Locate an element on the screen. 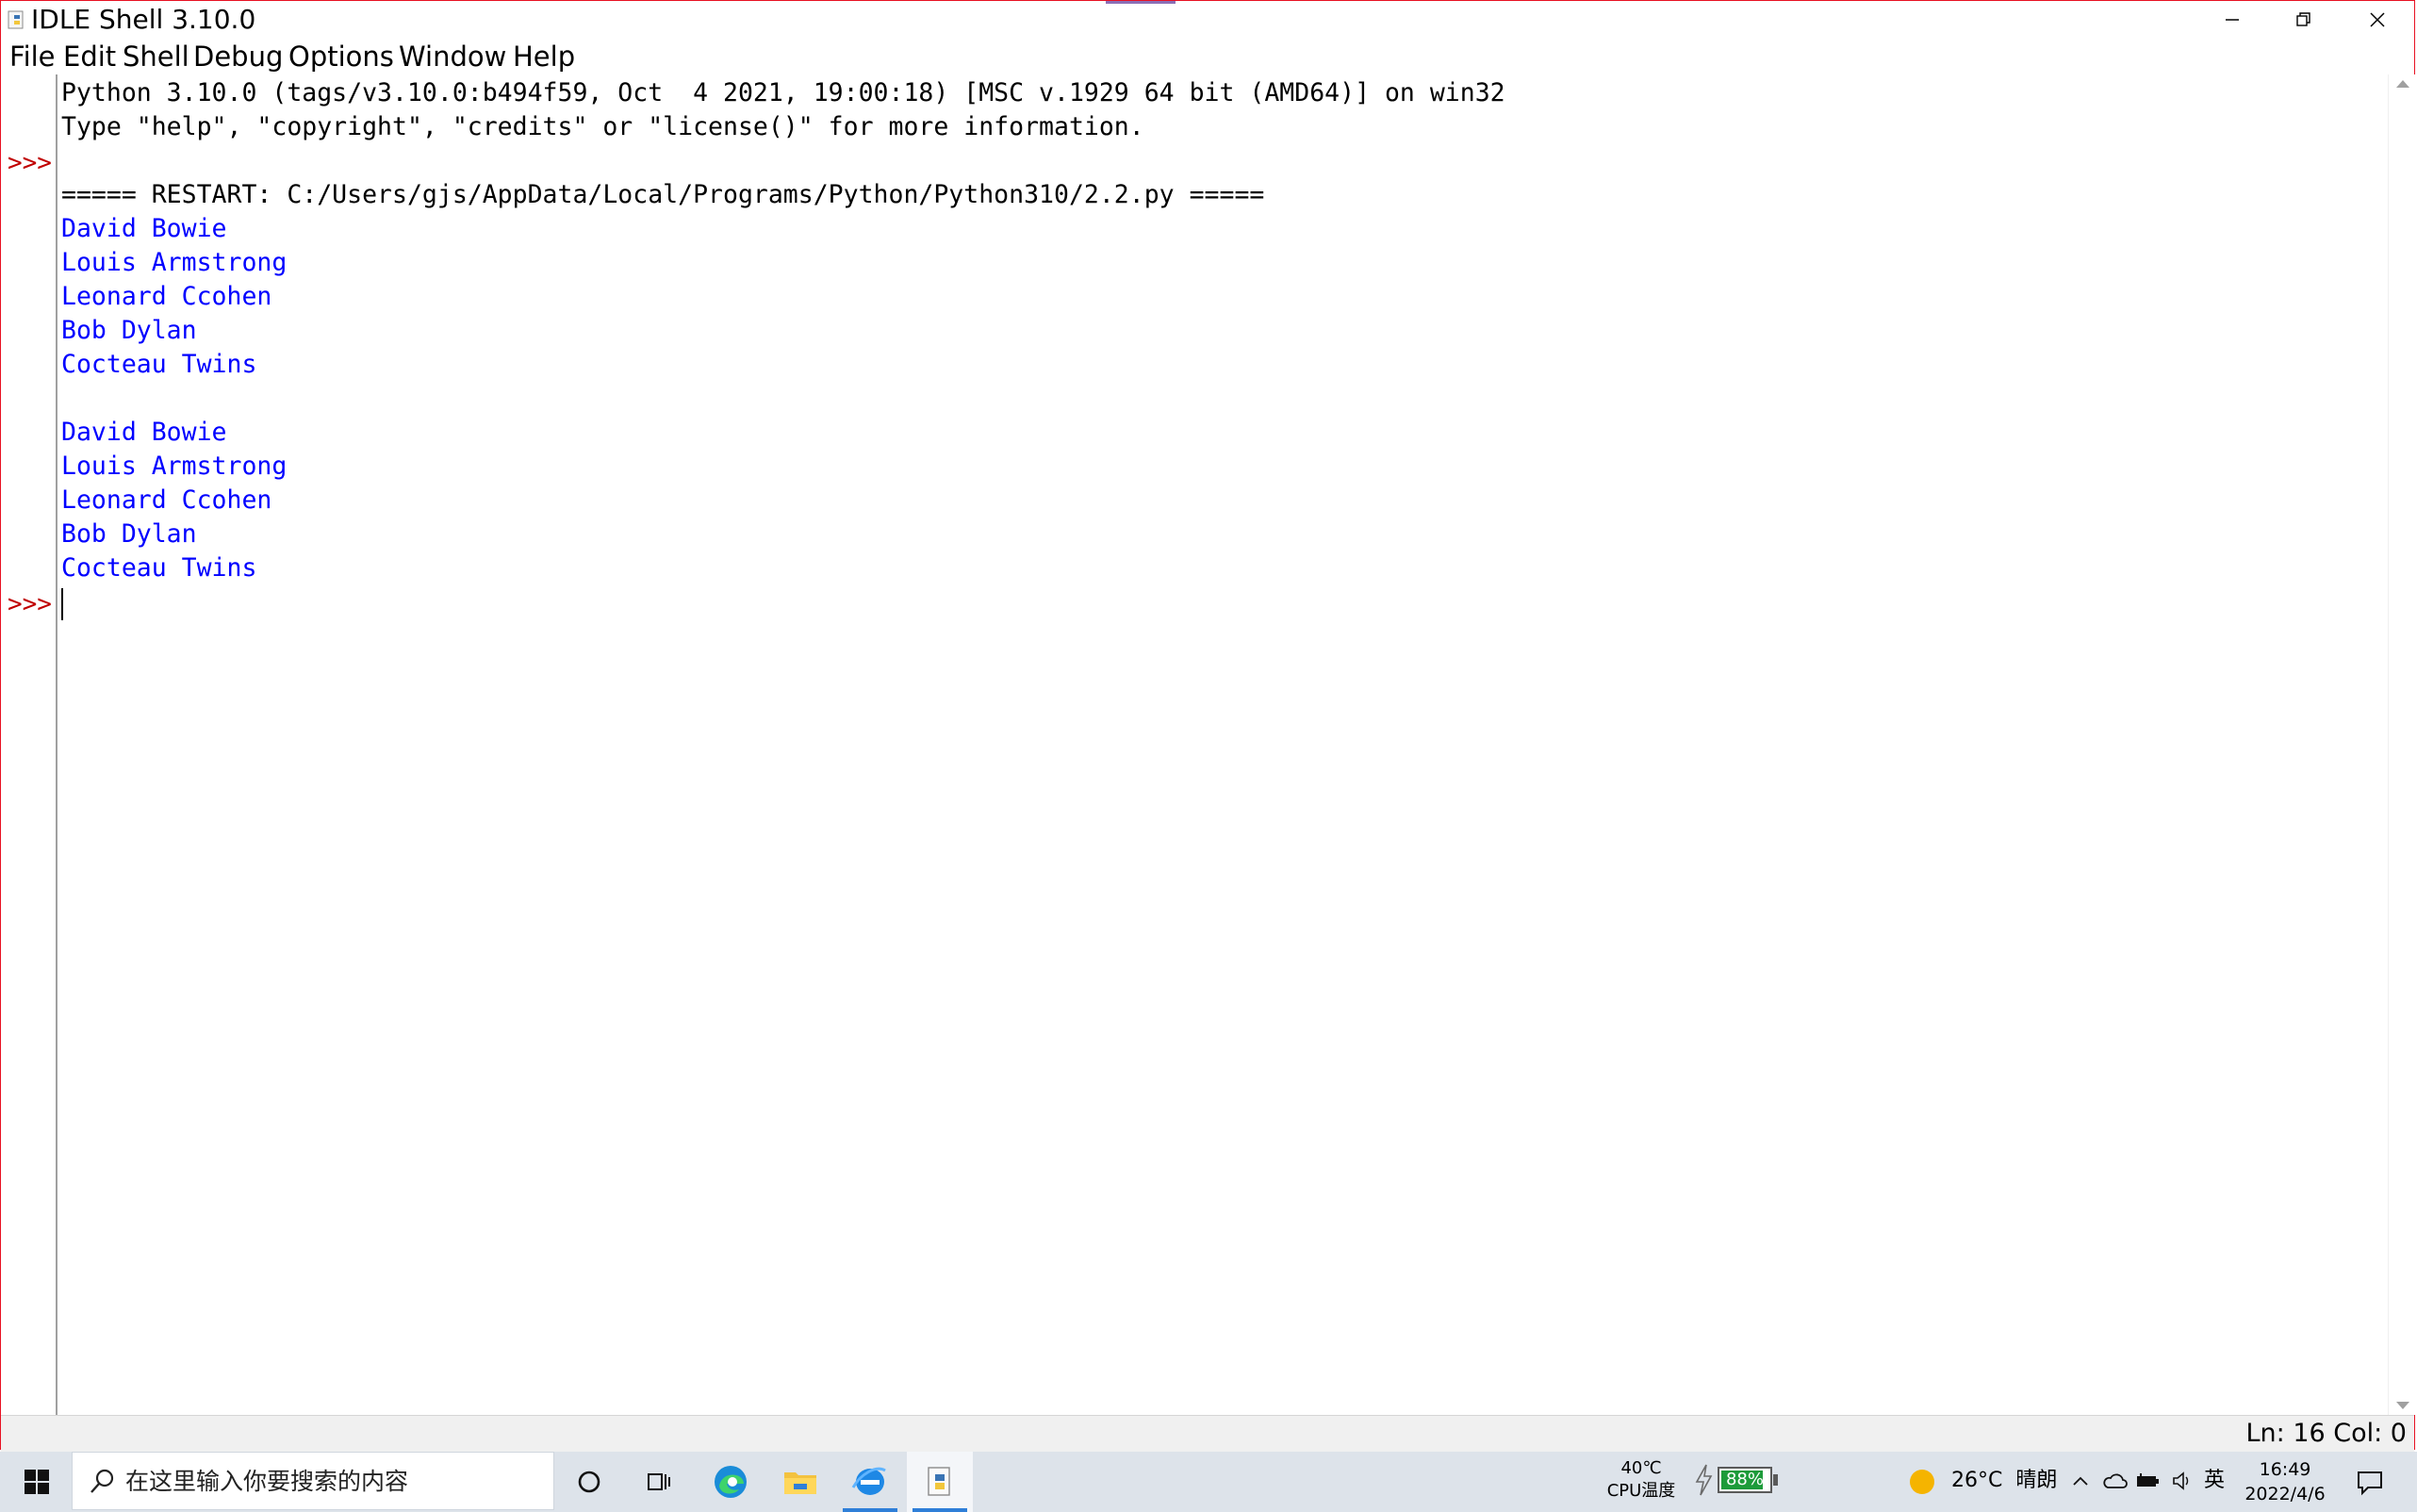  chevron-up-icon is located at coordinates (2080, 1481).